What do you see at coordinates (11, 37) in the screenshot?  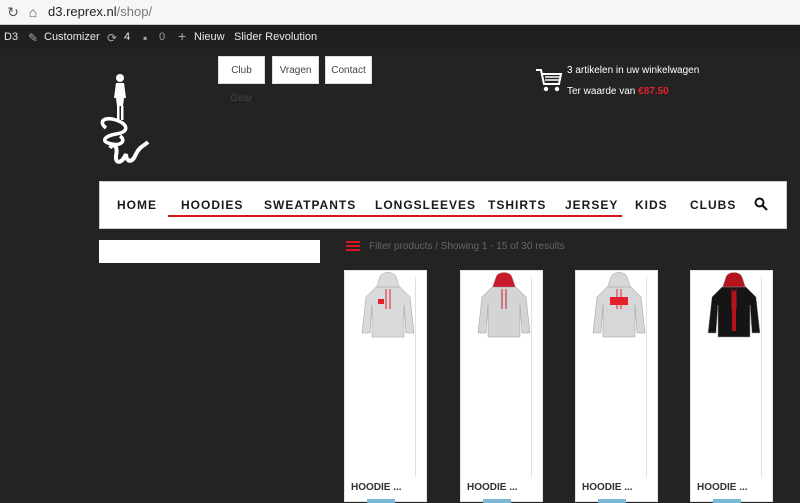 I see `admin-site-link: D3` at bounding box center [11, 37].